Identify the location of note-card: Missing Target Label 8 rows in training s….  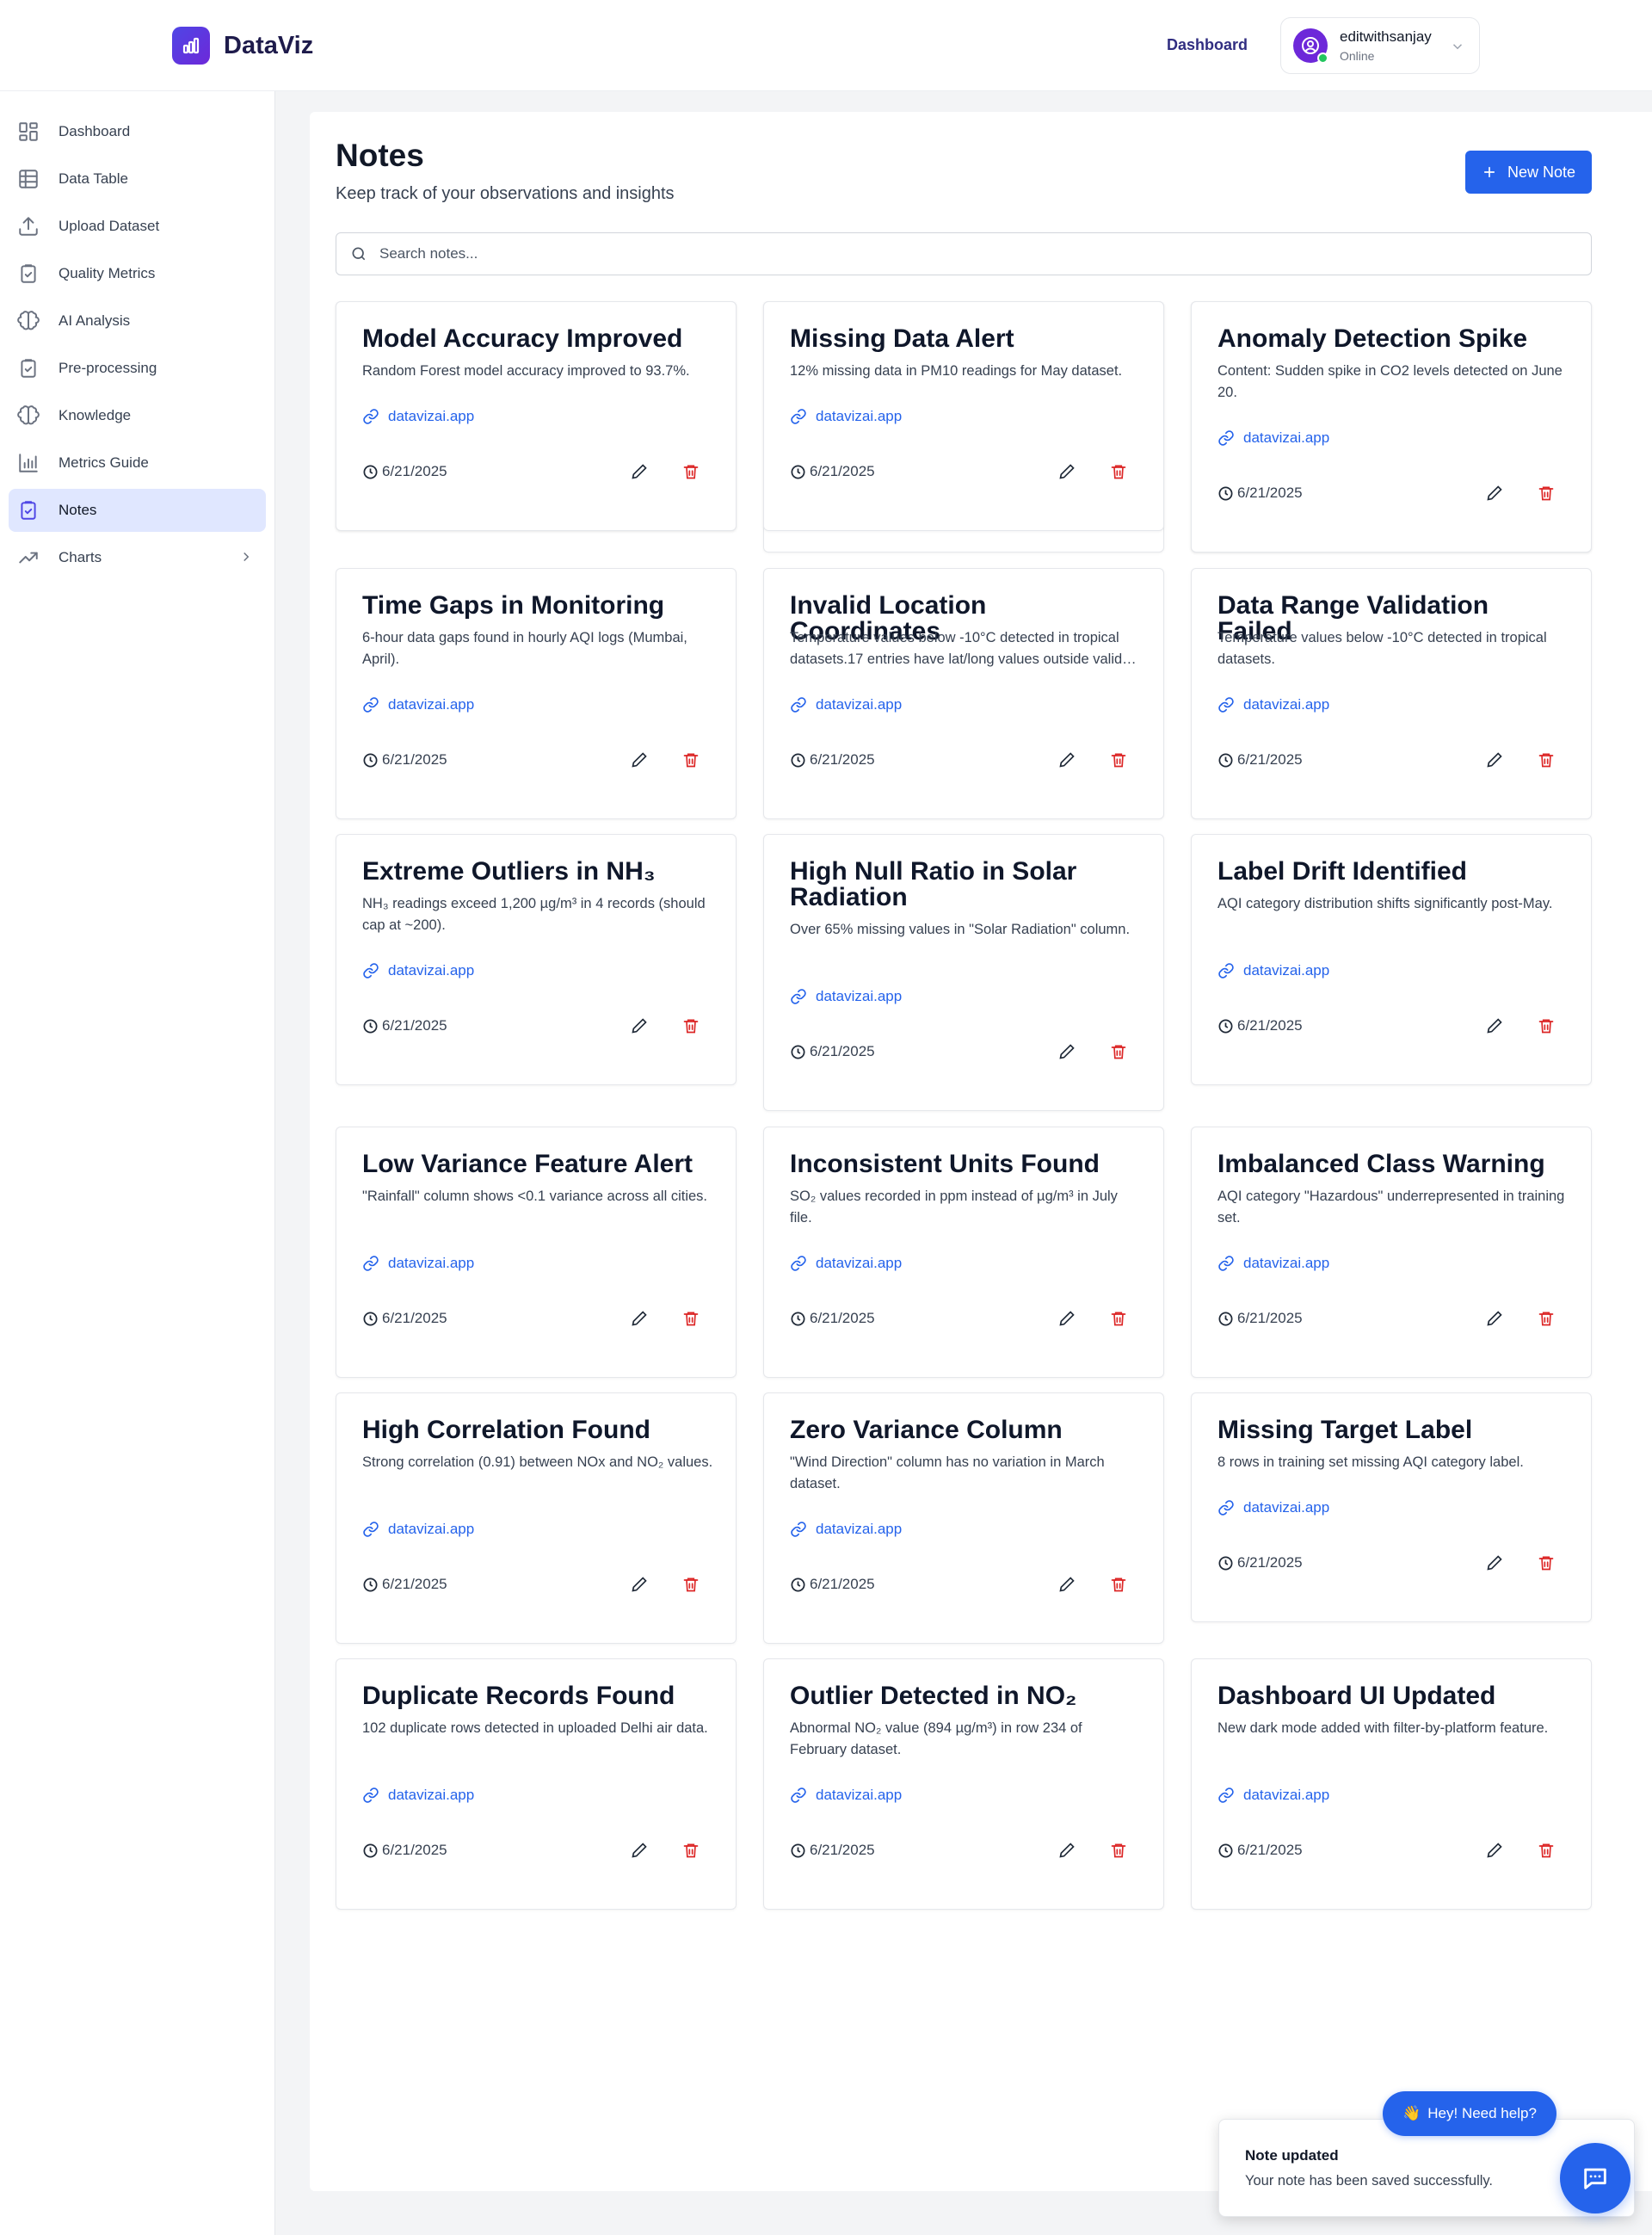
(1391, 1507).